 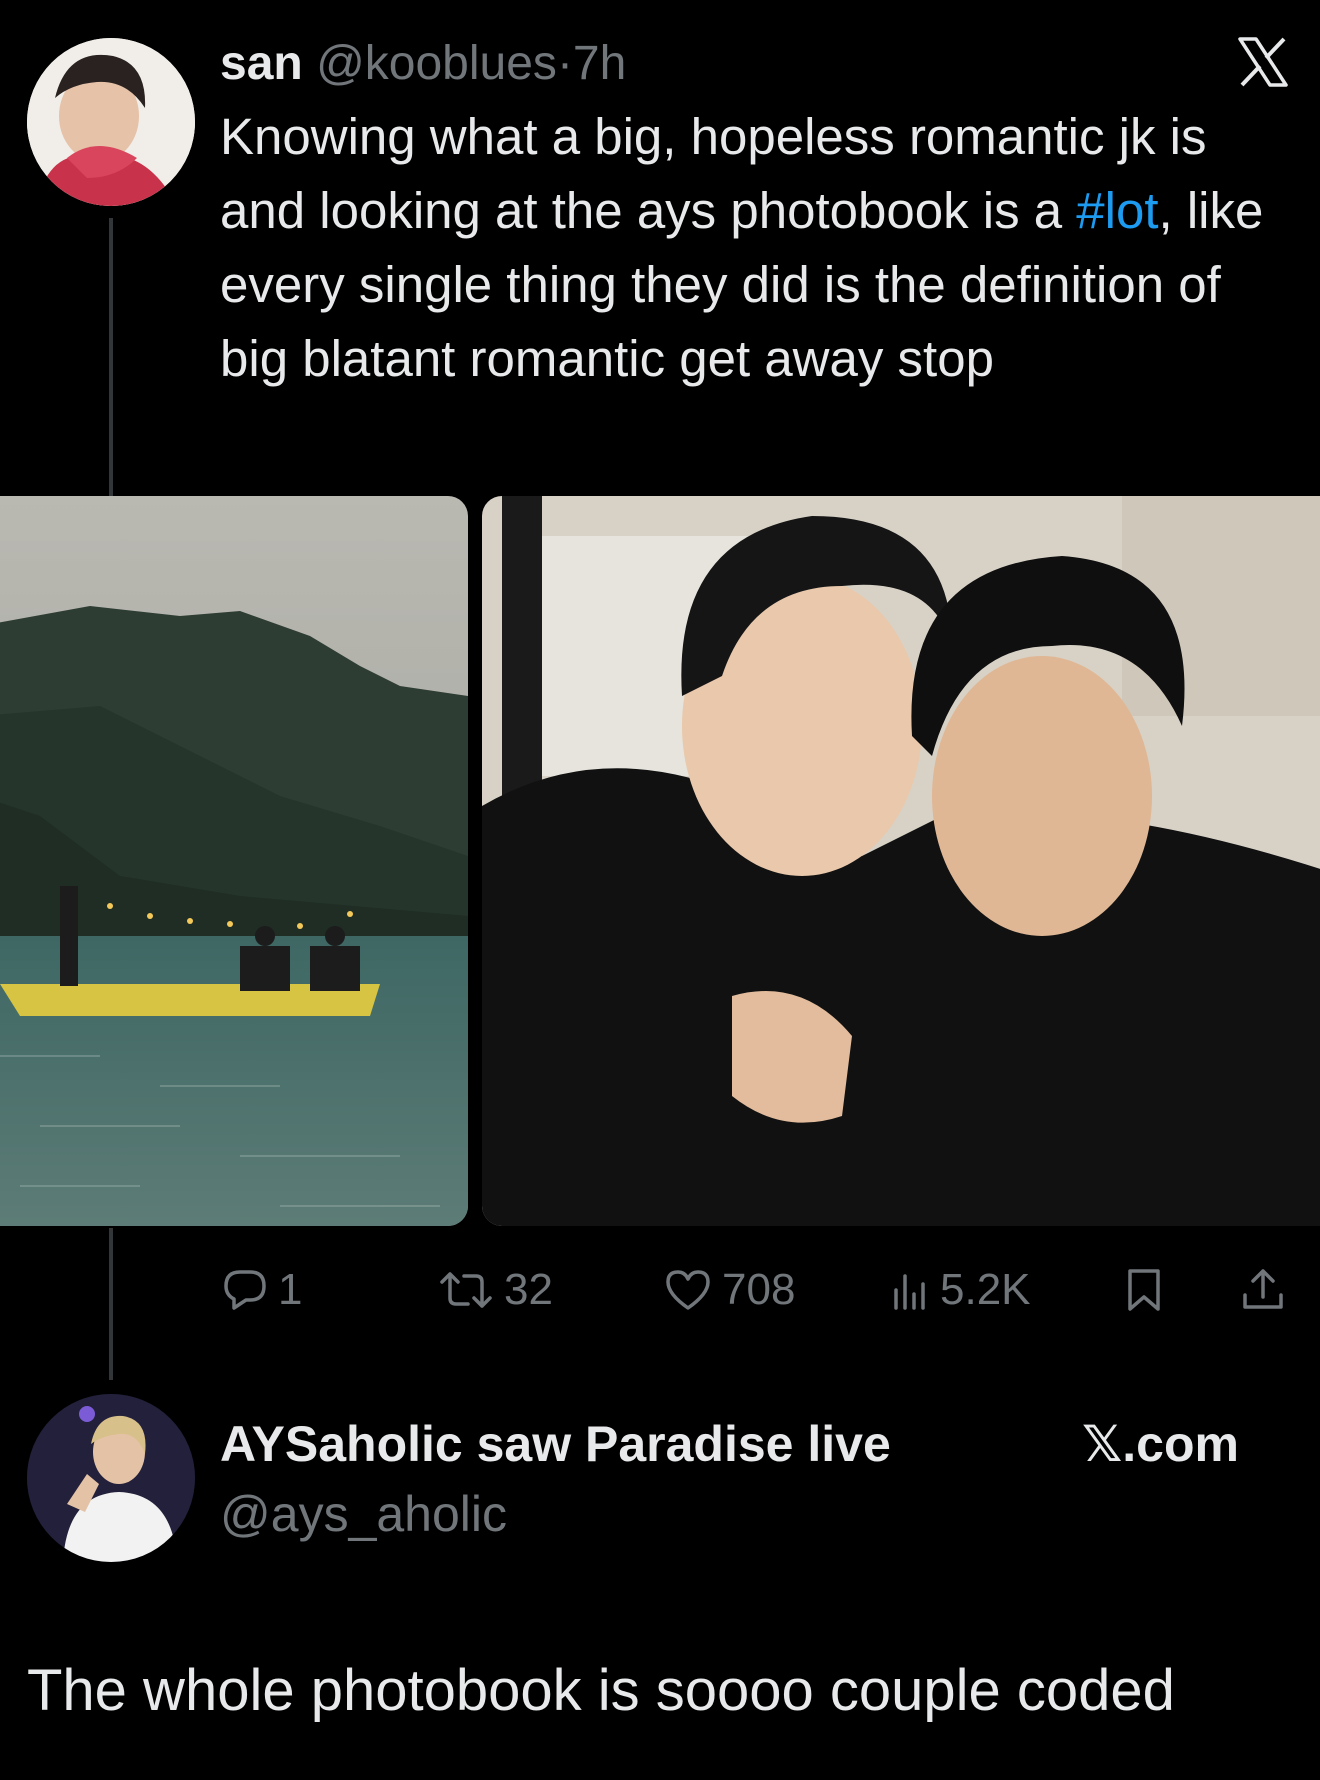 What do you see at coordinates (245, 1290) in the screenshot?
I see `reply-icon` at bounding box center [245, 1290].